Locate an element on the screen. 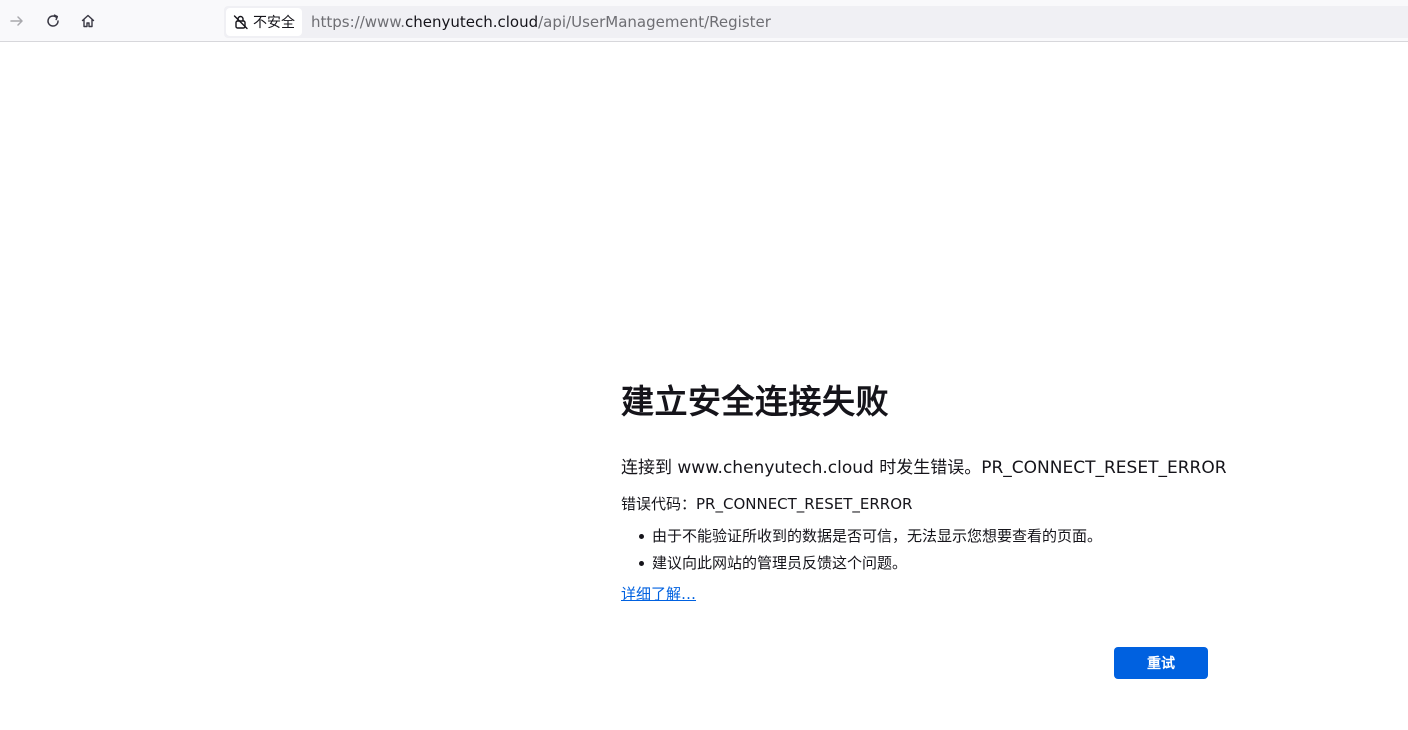 This screenshot has width=1408, height=730. home-icon is located at coordinates (88, 21).